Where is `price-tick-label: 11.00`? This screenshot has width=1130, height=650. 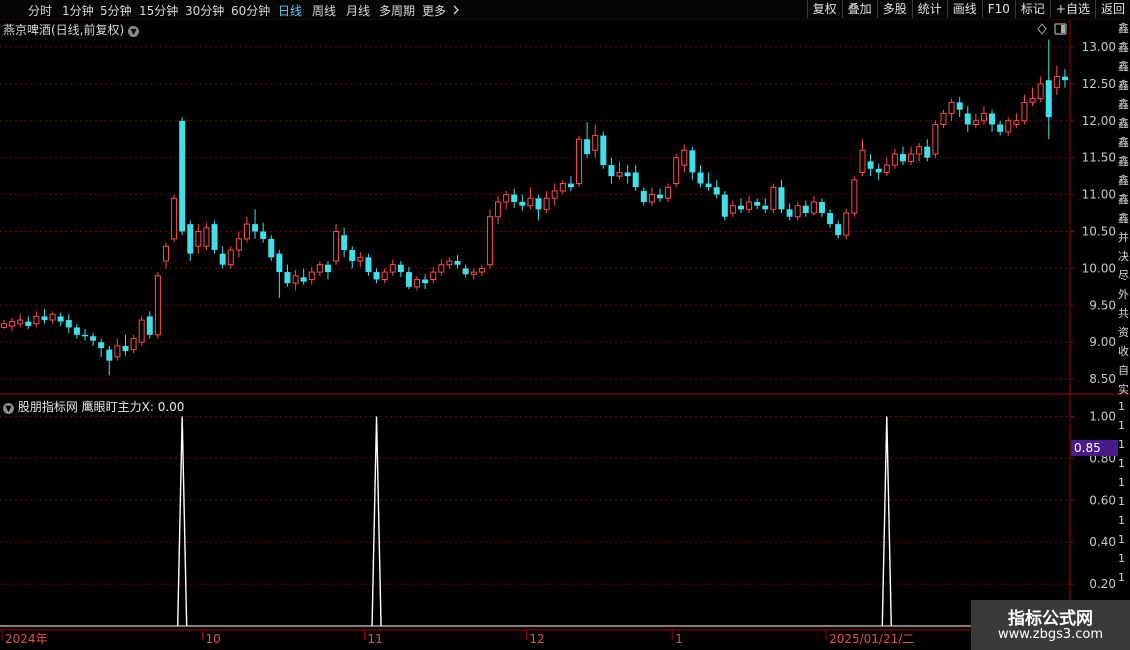
price-tick-label: 11.00 is located at coordinates (1099, 195).